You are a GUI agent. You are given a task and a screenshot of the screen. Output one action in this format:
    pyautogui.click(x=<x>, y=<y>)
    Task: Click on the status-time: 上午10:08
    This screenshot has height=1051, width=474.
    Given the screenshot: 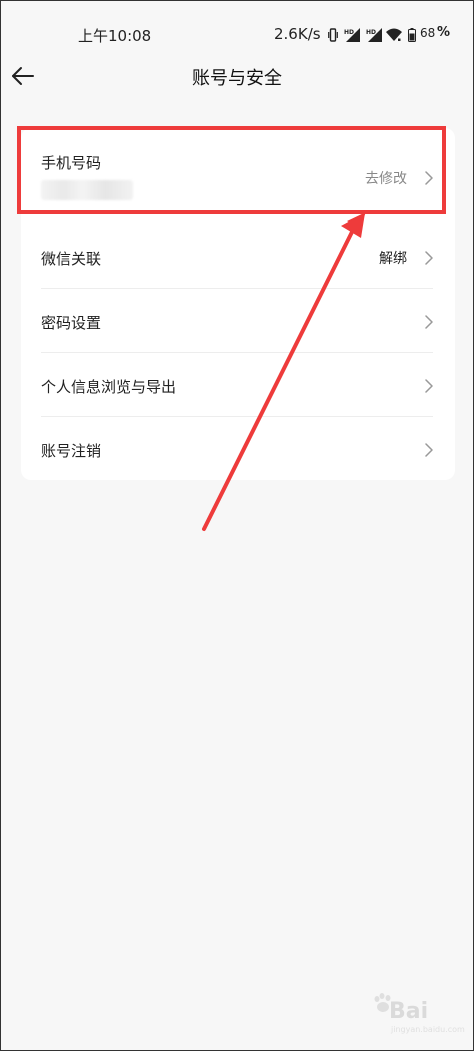 What is the action you would take?
    pyautogui.click(x=115, y=36)
    